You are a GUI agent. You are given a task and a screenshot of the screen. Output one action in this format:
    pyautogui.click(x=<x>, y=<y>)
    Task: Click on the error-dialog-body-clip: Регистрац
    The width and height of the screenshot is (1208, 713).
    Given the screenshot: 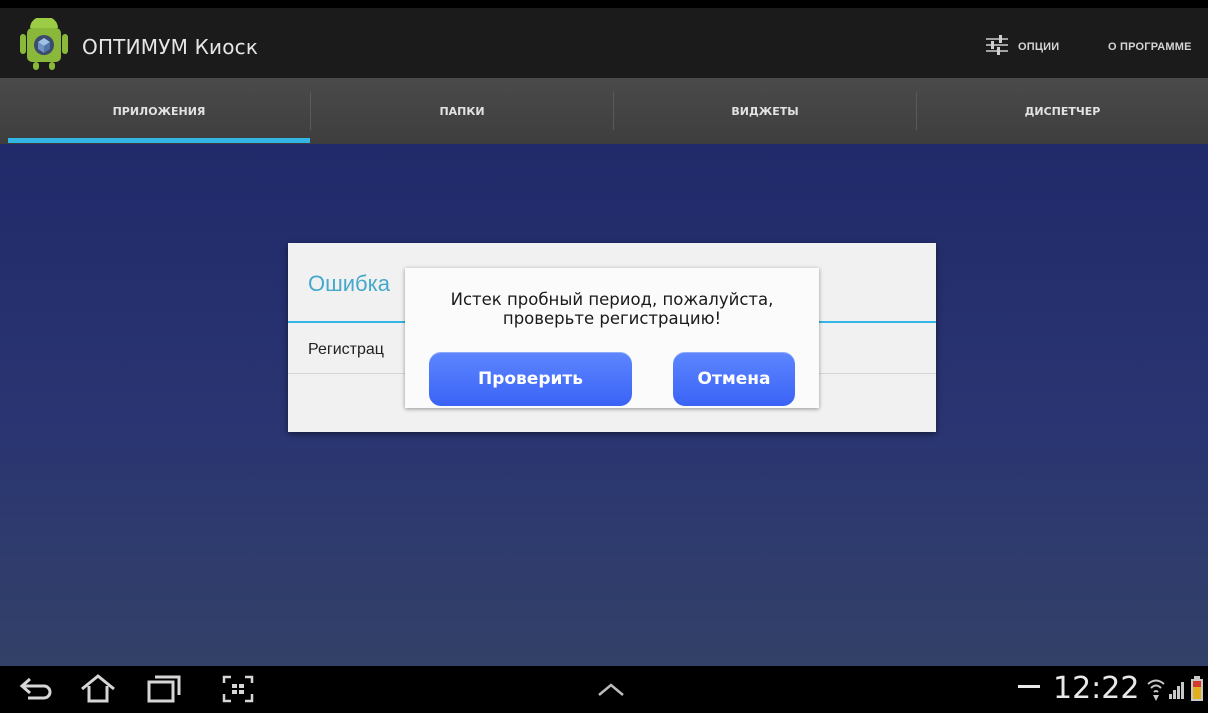 What is the action you would take?
    pyautogui.click(x=347, y=337)
    